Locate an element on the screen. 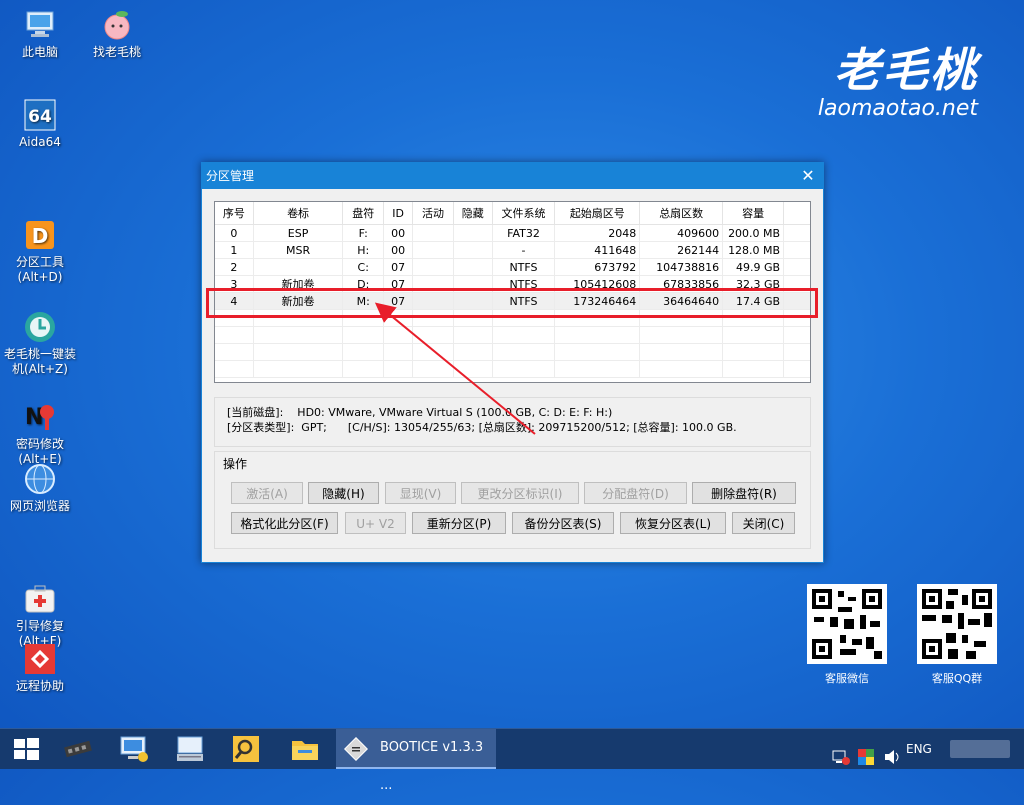 The width and height of the screenshot is (1024, 805). column-header: 文件系统 is located at coordinates (524, 213).